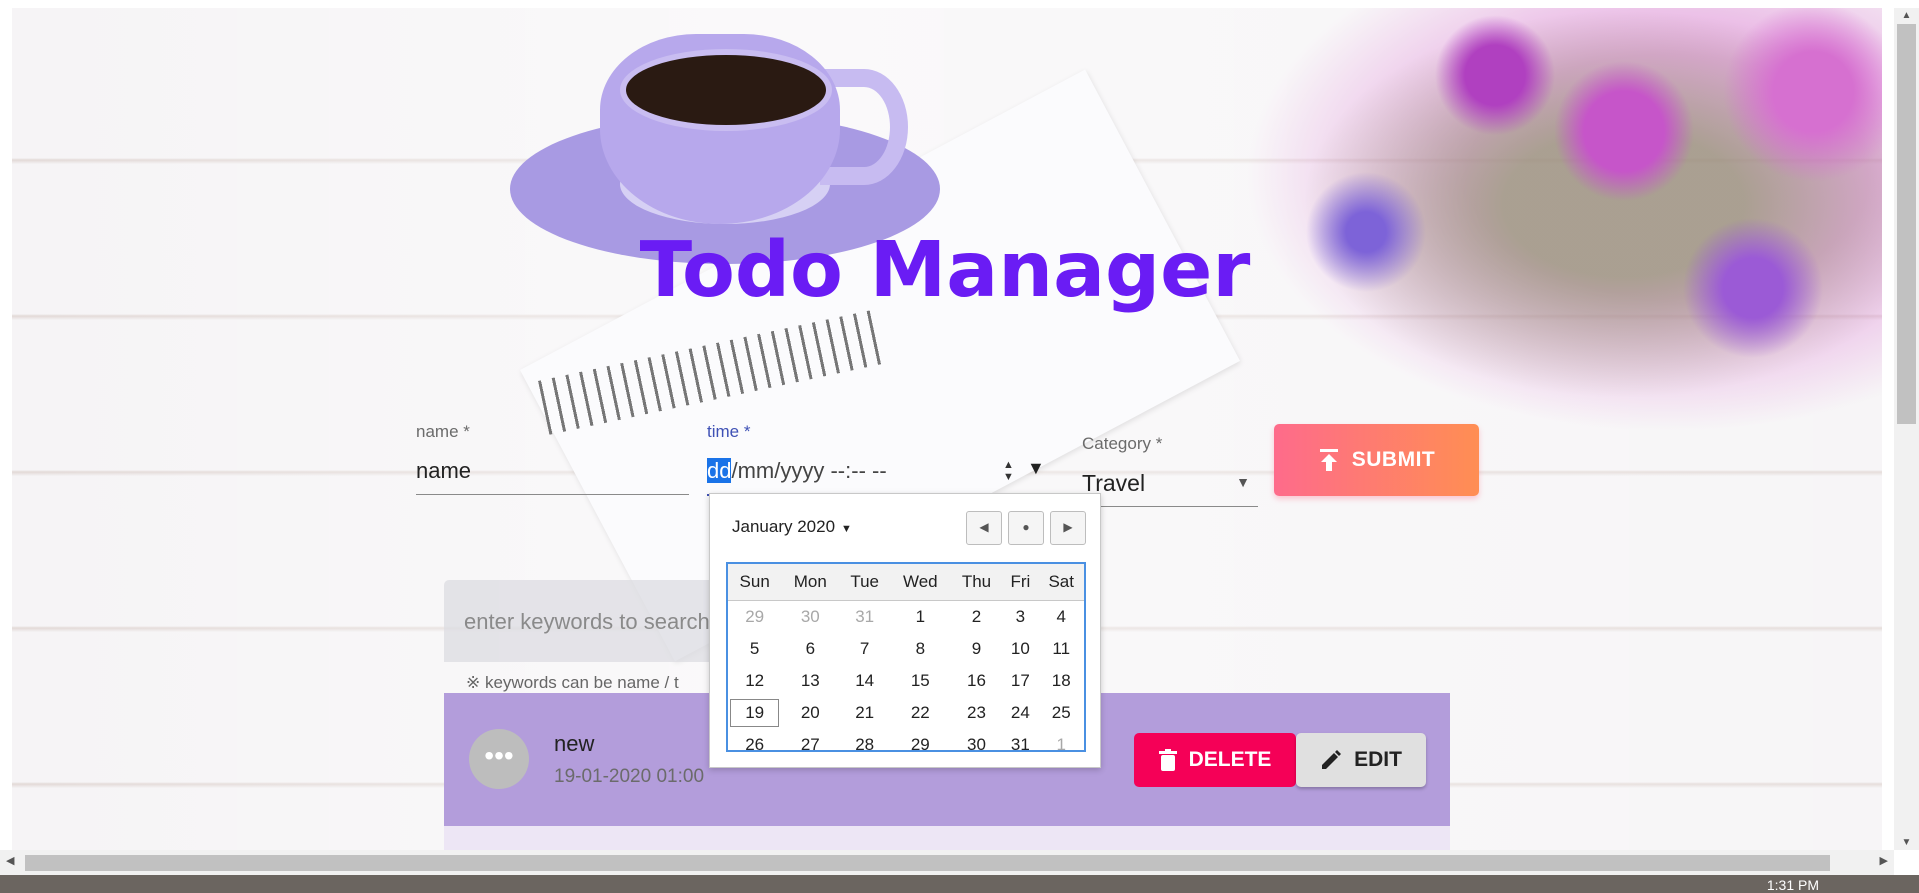  Describe the element at coordinates (1061, 713) in the screenshot. I see `calendar-day: 25` at that location.